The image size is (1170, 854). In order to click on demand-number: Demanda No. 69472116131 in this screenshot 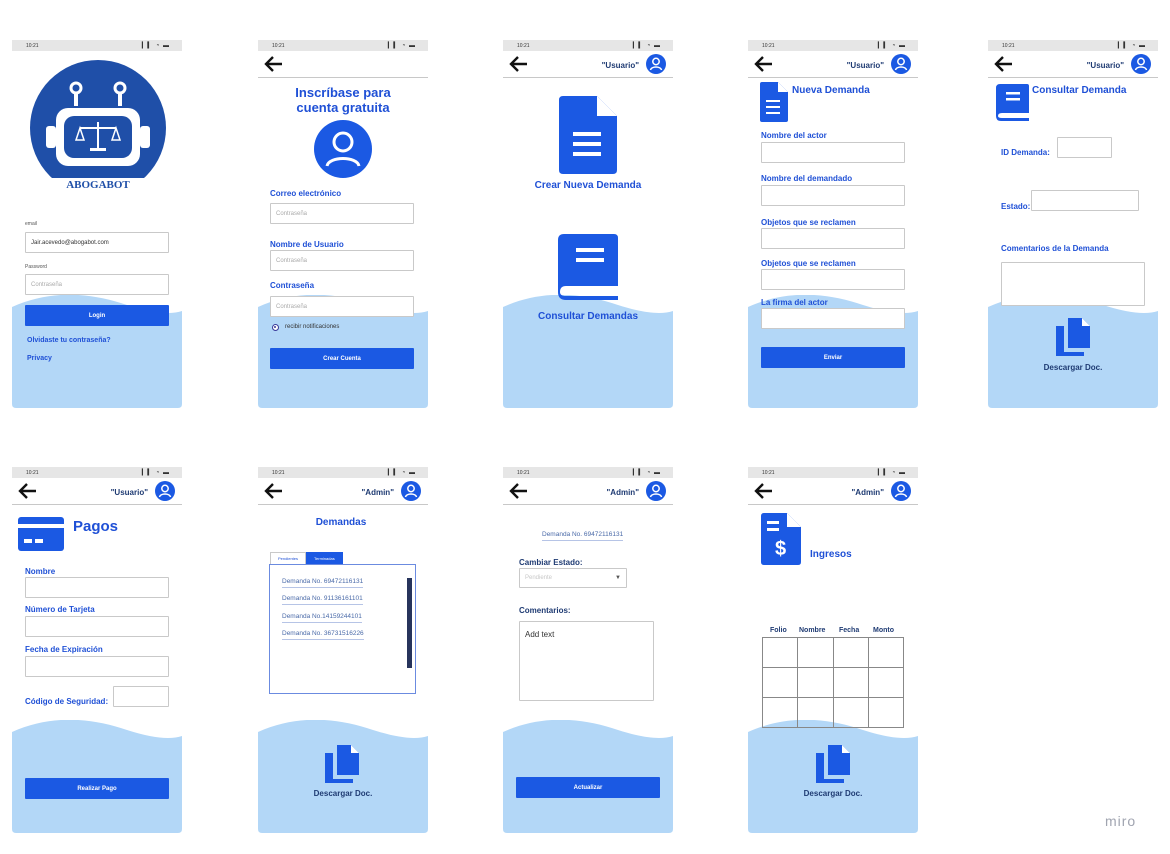, I will do `click(583, 536)`.